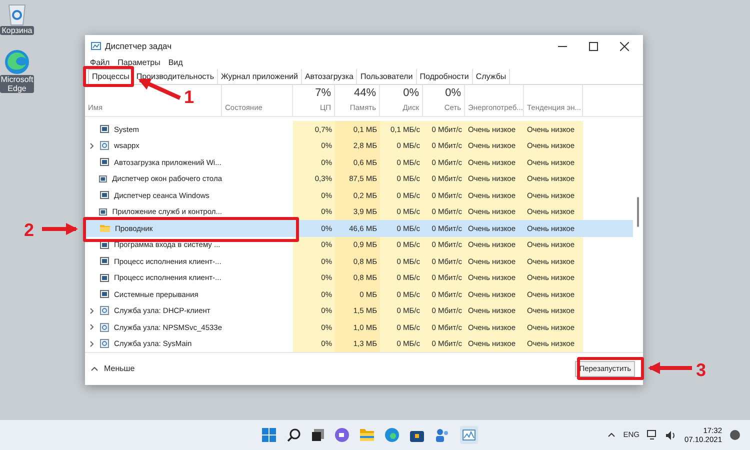 This screenshot has height=450, width=750. What do you see at coordinates (469, 435) in the screenshot?
I see `chart-window-icon` at bounding box center [469, 435].